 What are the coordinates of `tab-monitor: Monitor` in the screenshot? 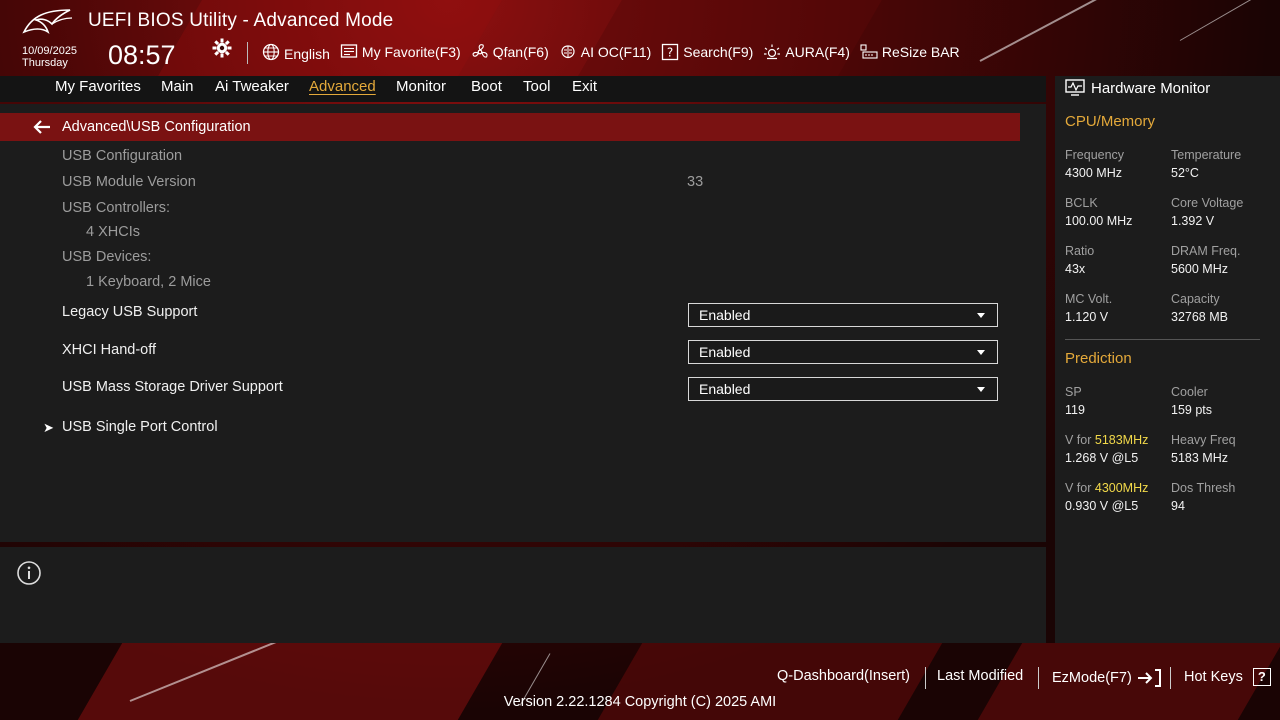 It's located at (421, 86).